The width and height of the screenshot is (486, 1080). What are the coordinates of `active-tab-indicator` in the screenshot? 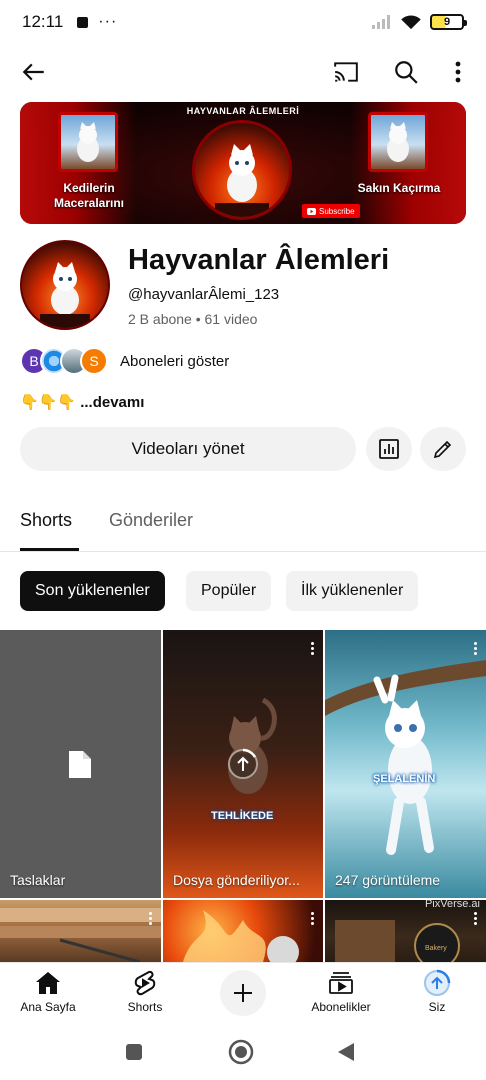 It's located at (49, 549).